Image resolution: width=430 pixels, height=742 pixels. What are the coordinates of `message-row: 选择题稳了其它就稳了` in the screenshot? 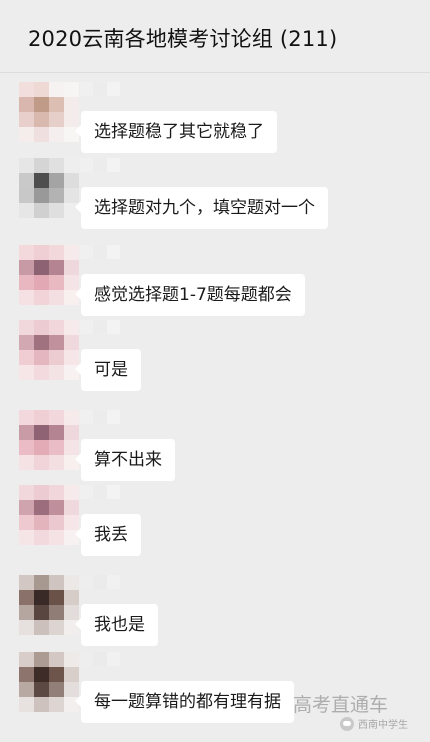 It's located at (215, 122).